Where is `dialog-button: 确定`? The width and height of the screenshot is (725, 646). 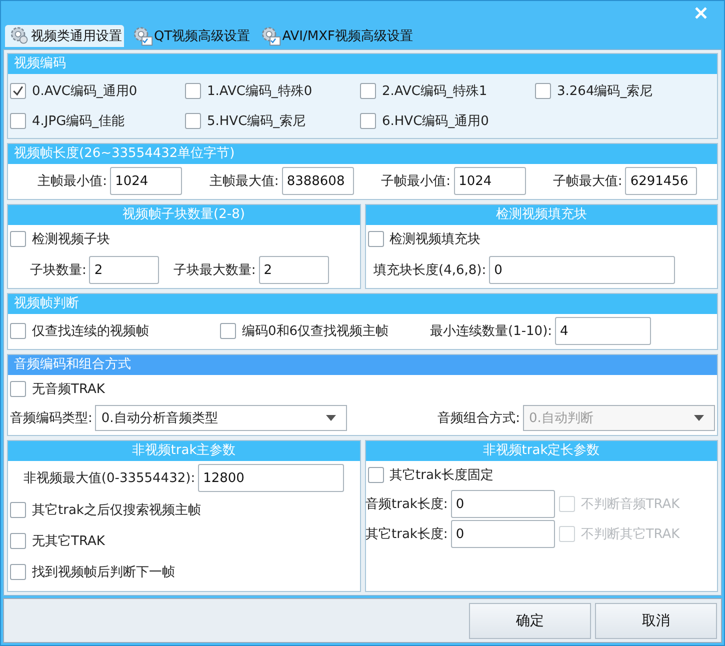
dialog-button: 确定 is located at coordinates (530, 620).